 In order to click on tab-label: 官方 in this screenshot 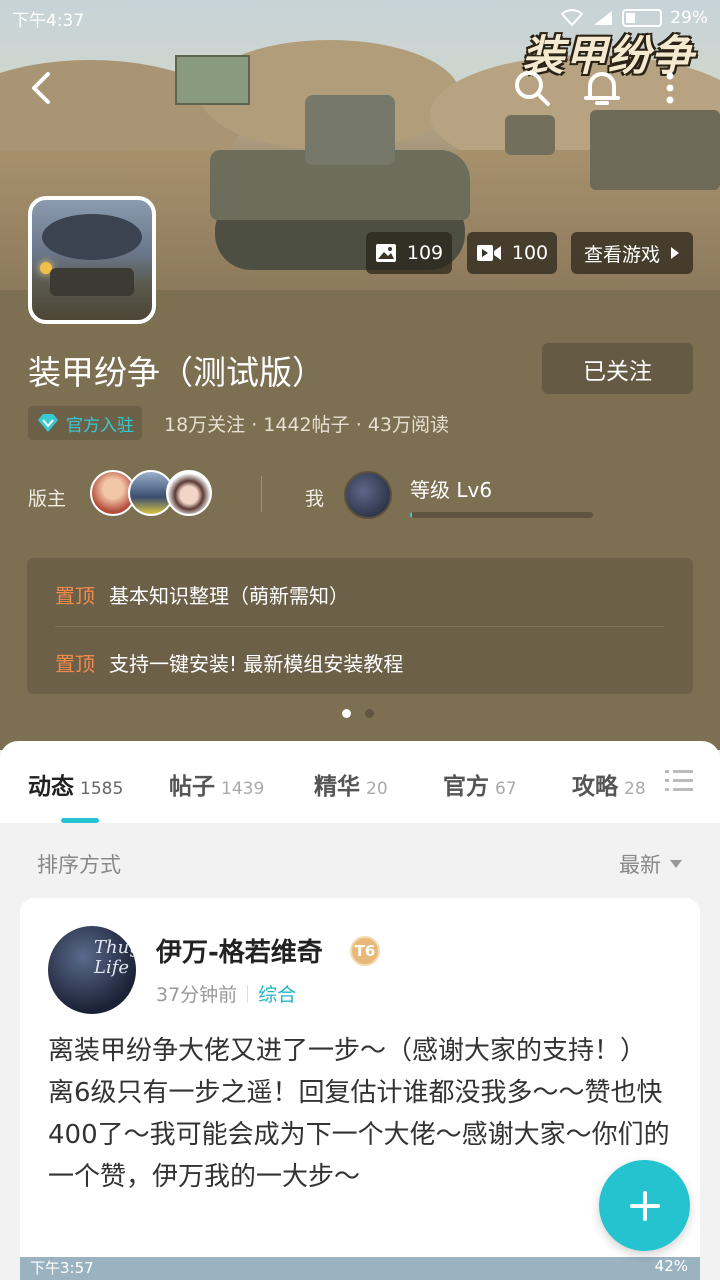, I will do `click(466, 787)`.